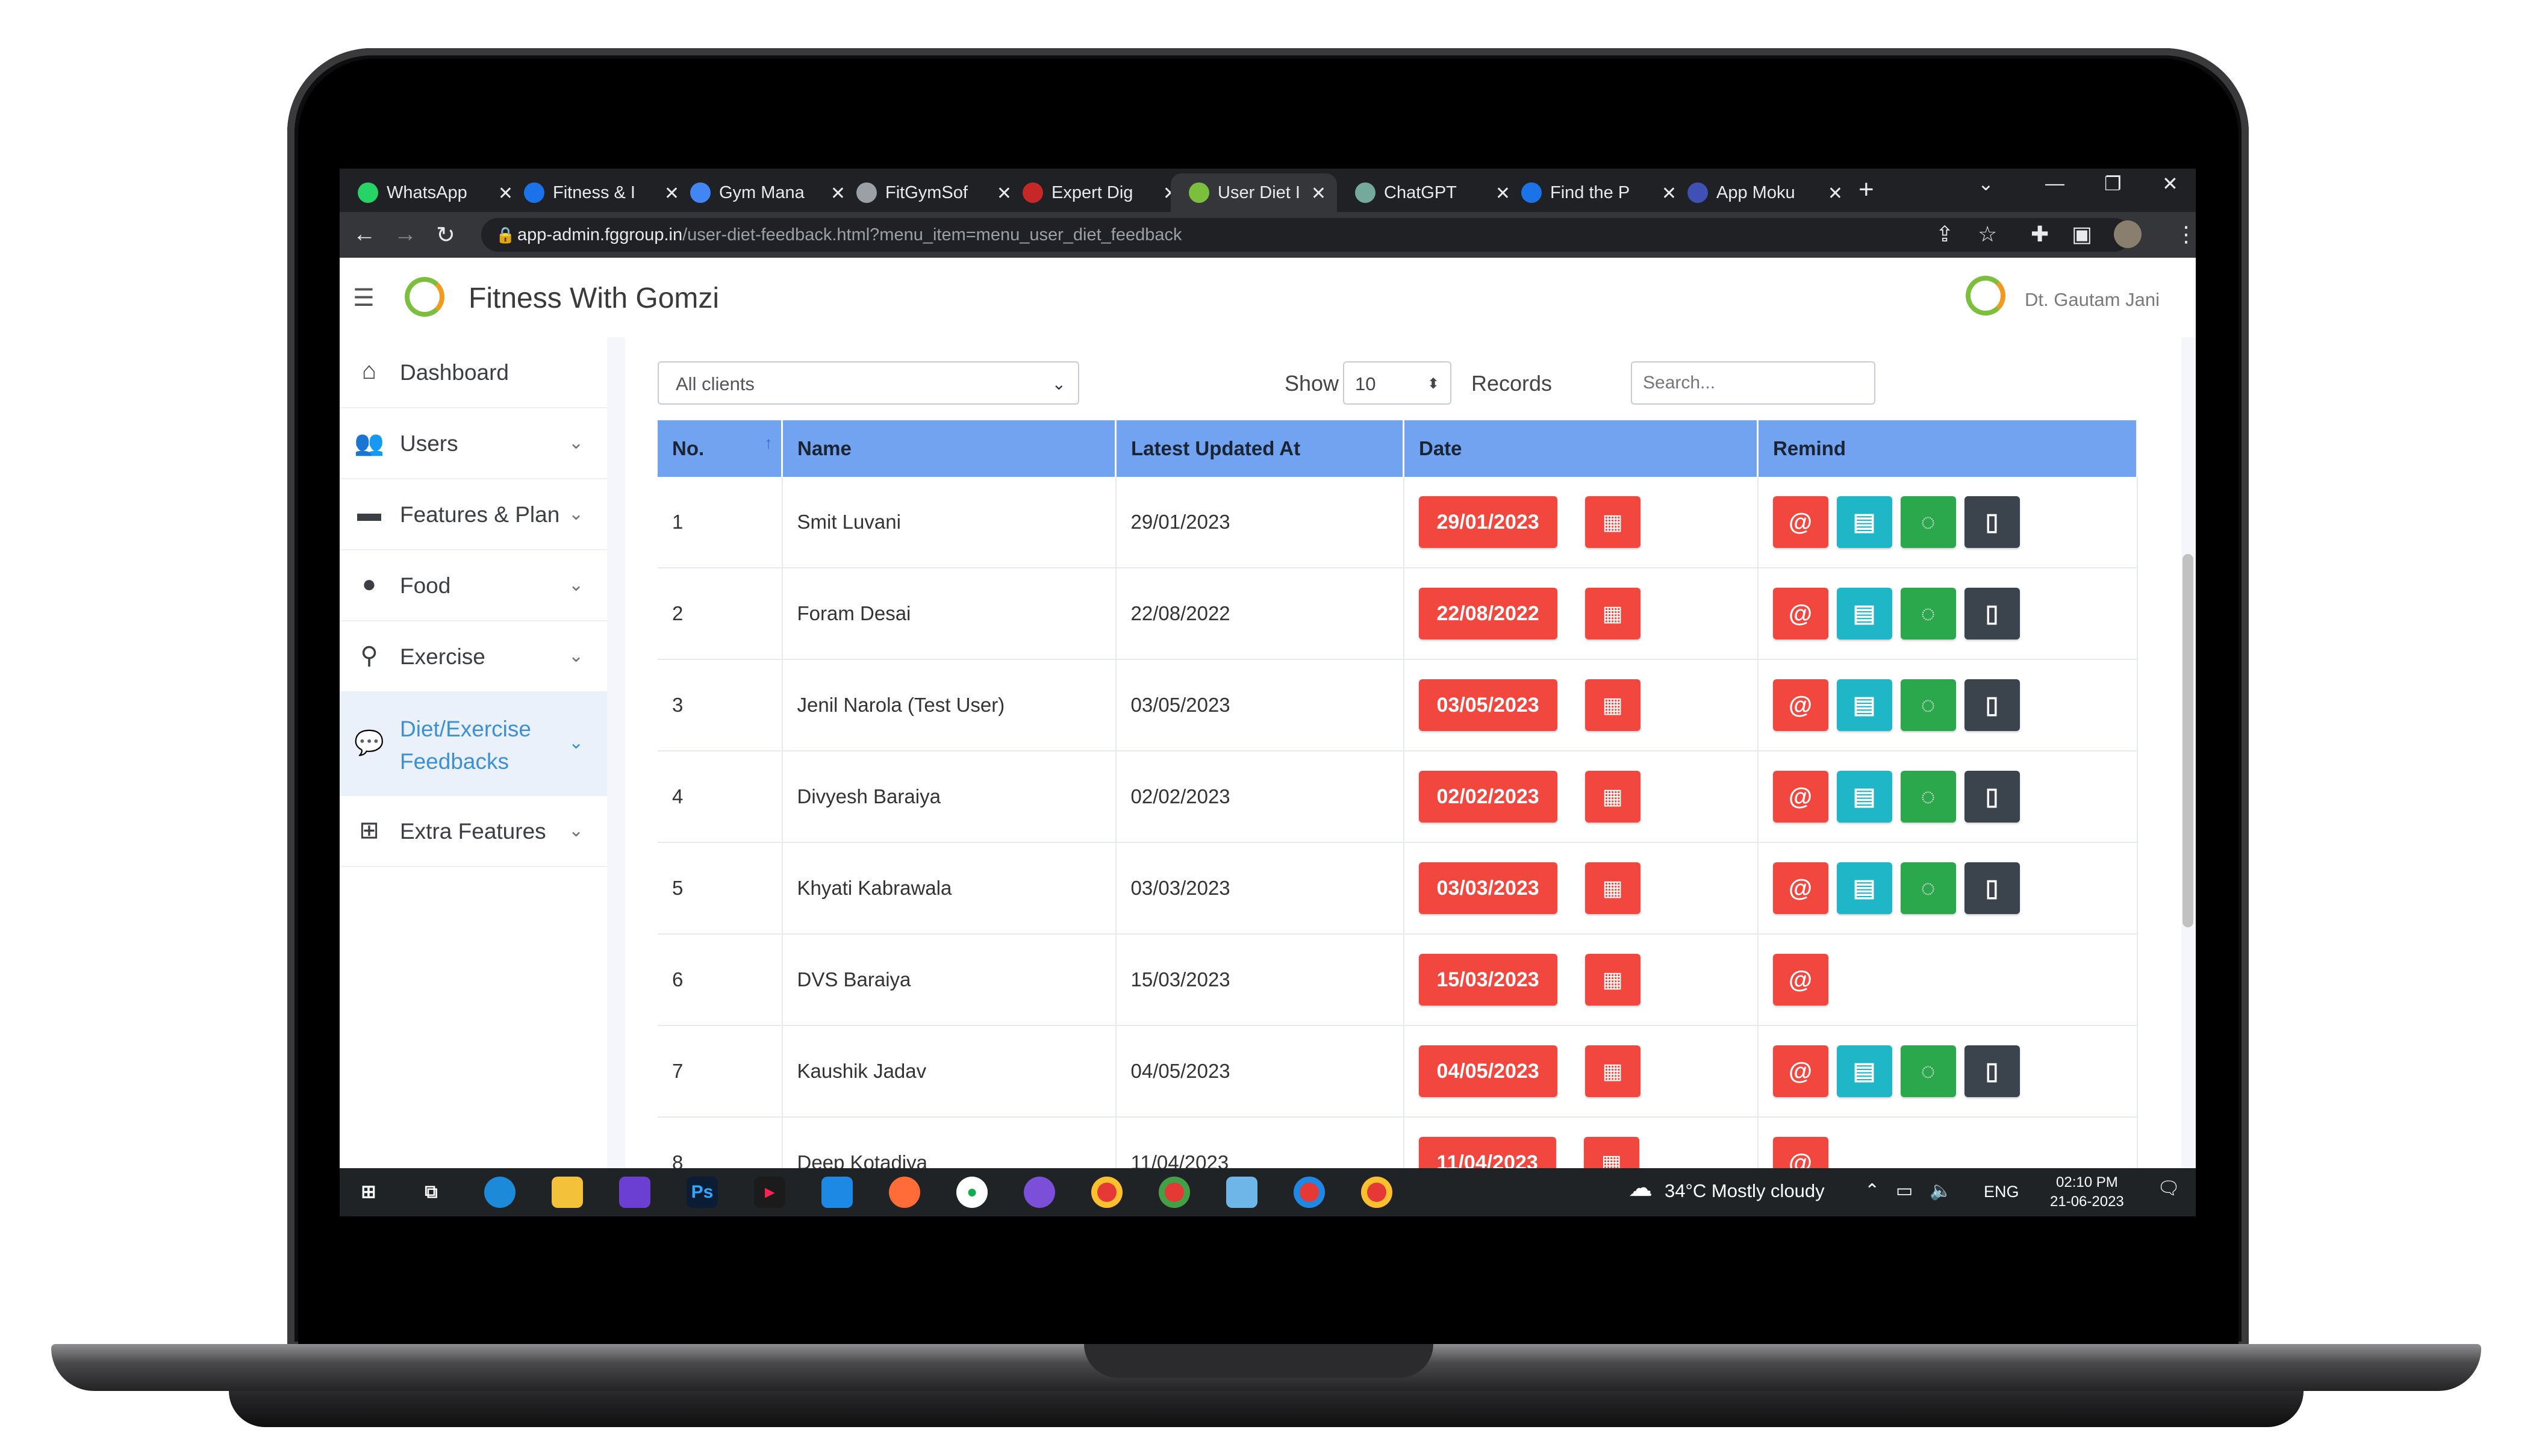 Image resolution: width=2533 pixels, height=1456 pixels. Describe the element at coordinates (1947, 449) in the screenshot. I see `column-header-remind: Remind` at that location.